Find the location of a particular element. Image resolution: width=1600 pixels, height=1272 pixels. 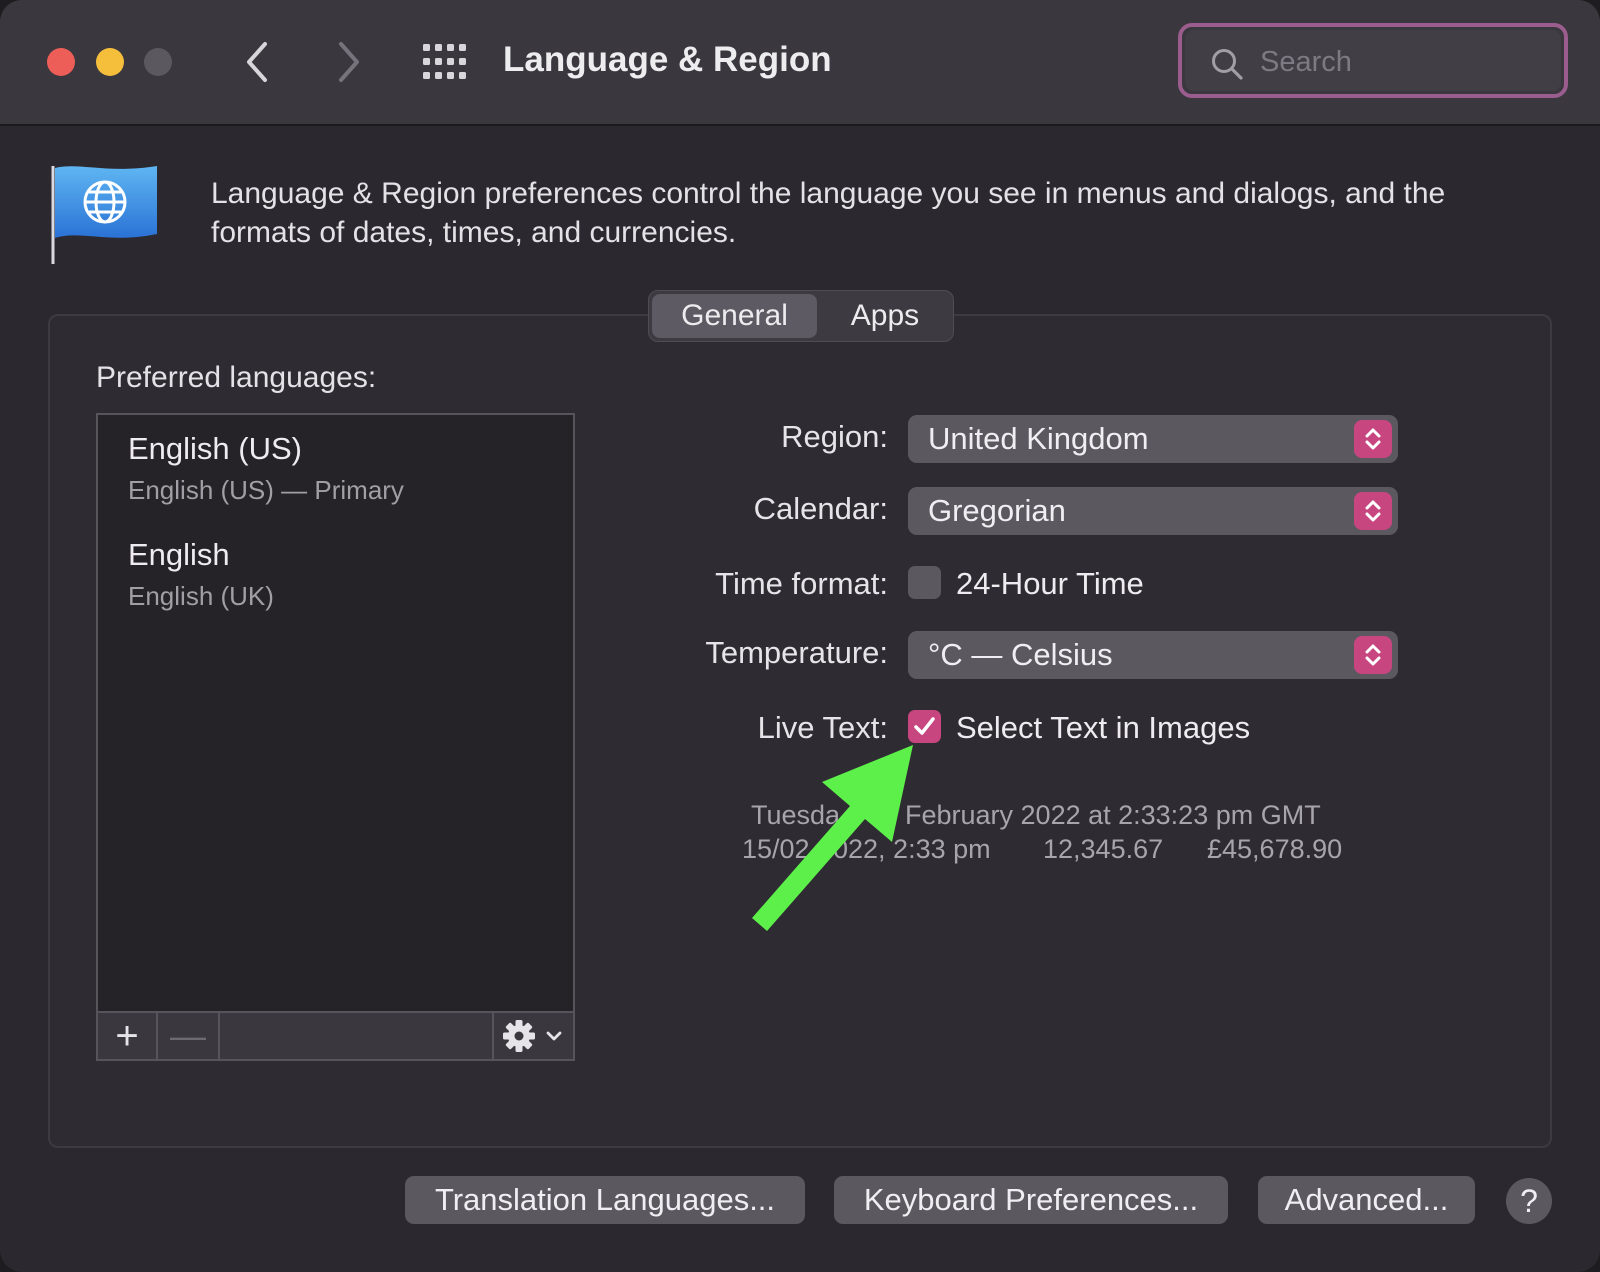

sample-date-long-end: February 2022 at 2:33:23 pm GMT is located at coordinates (1113, 815).